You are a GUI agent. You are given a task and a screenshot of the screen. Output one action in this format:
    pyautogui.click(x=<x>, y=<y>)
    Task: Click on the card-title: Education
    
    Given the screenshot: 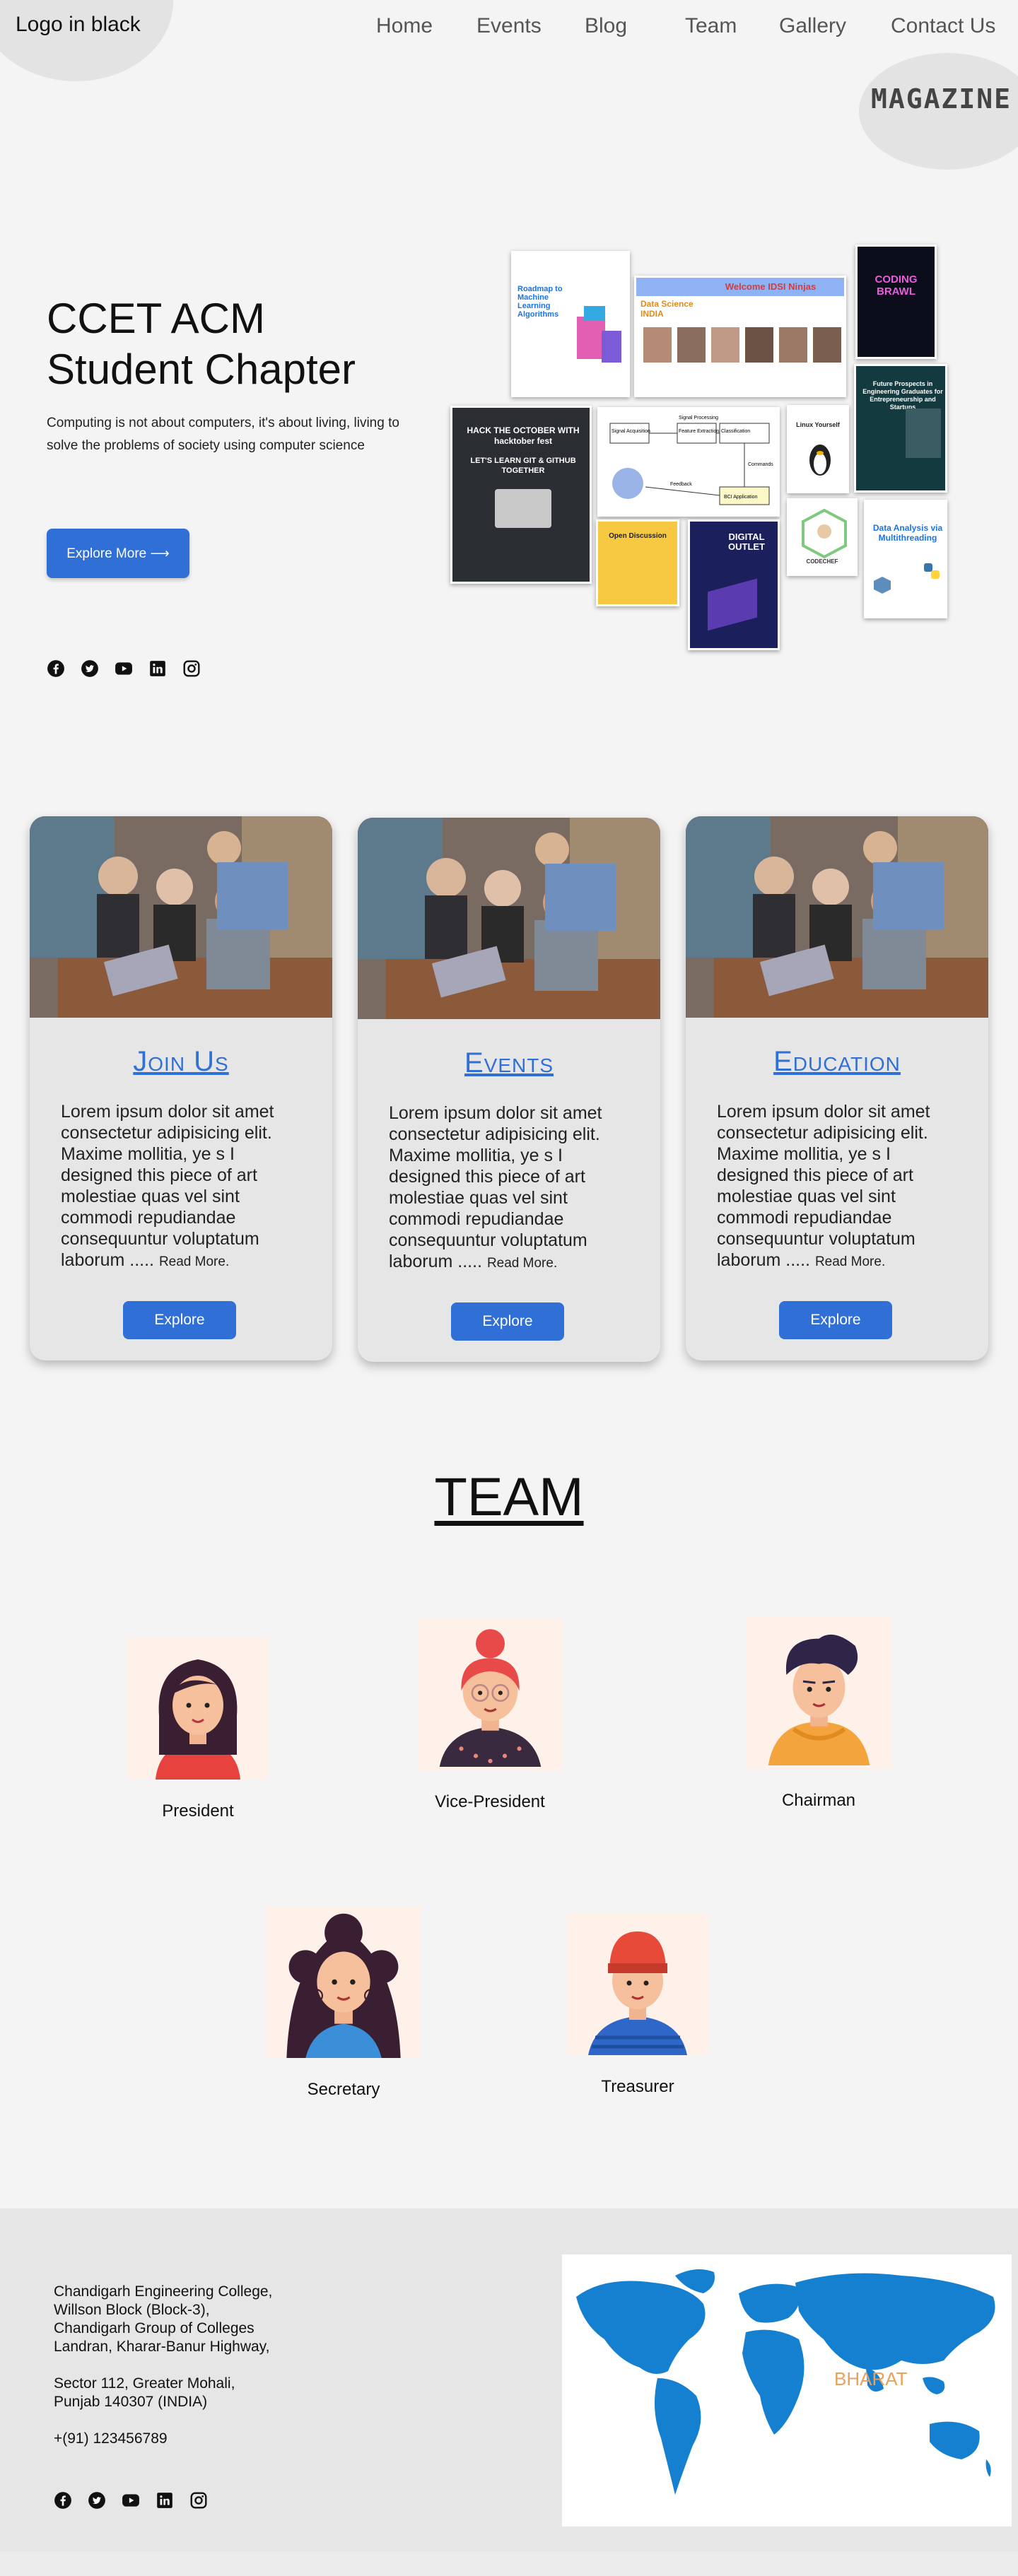 What is the action you would take?
    pyautogui.click(x=837, y=1062)
    